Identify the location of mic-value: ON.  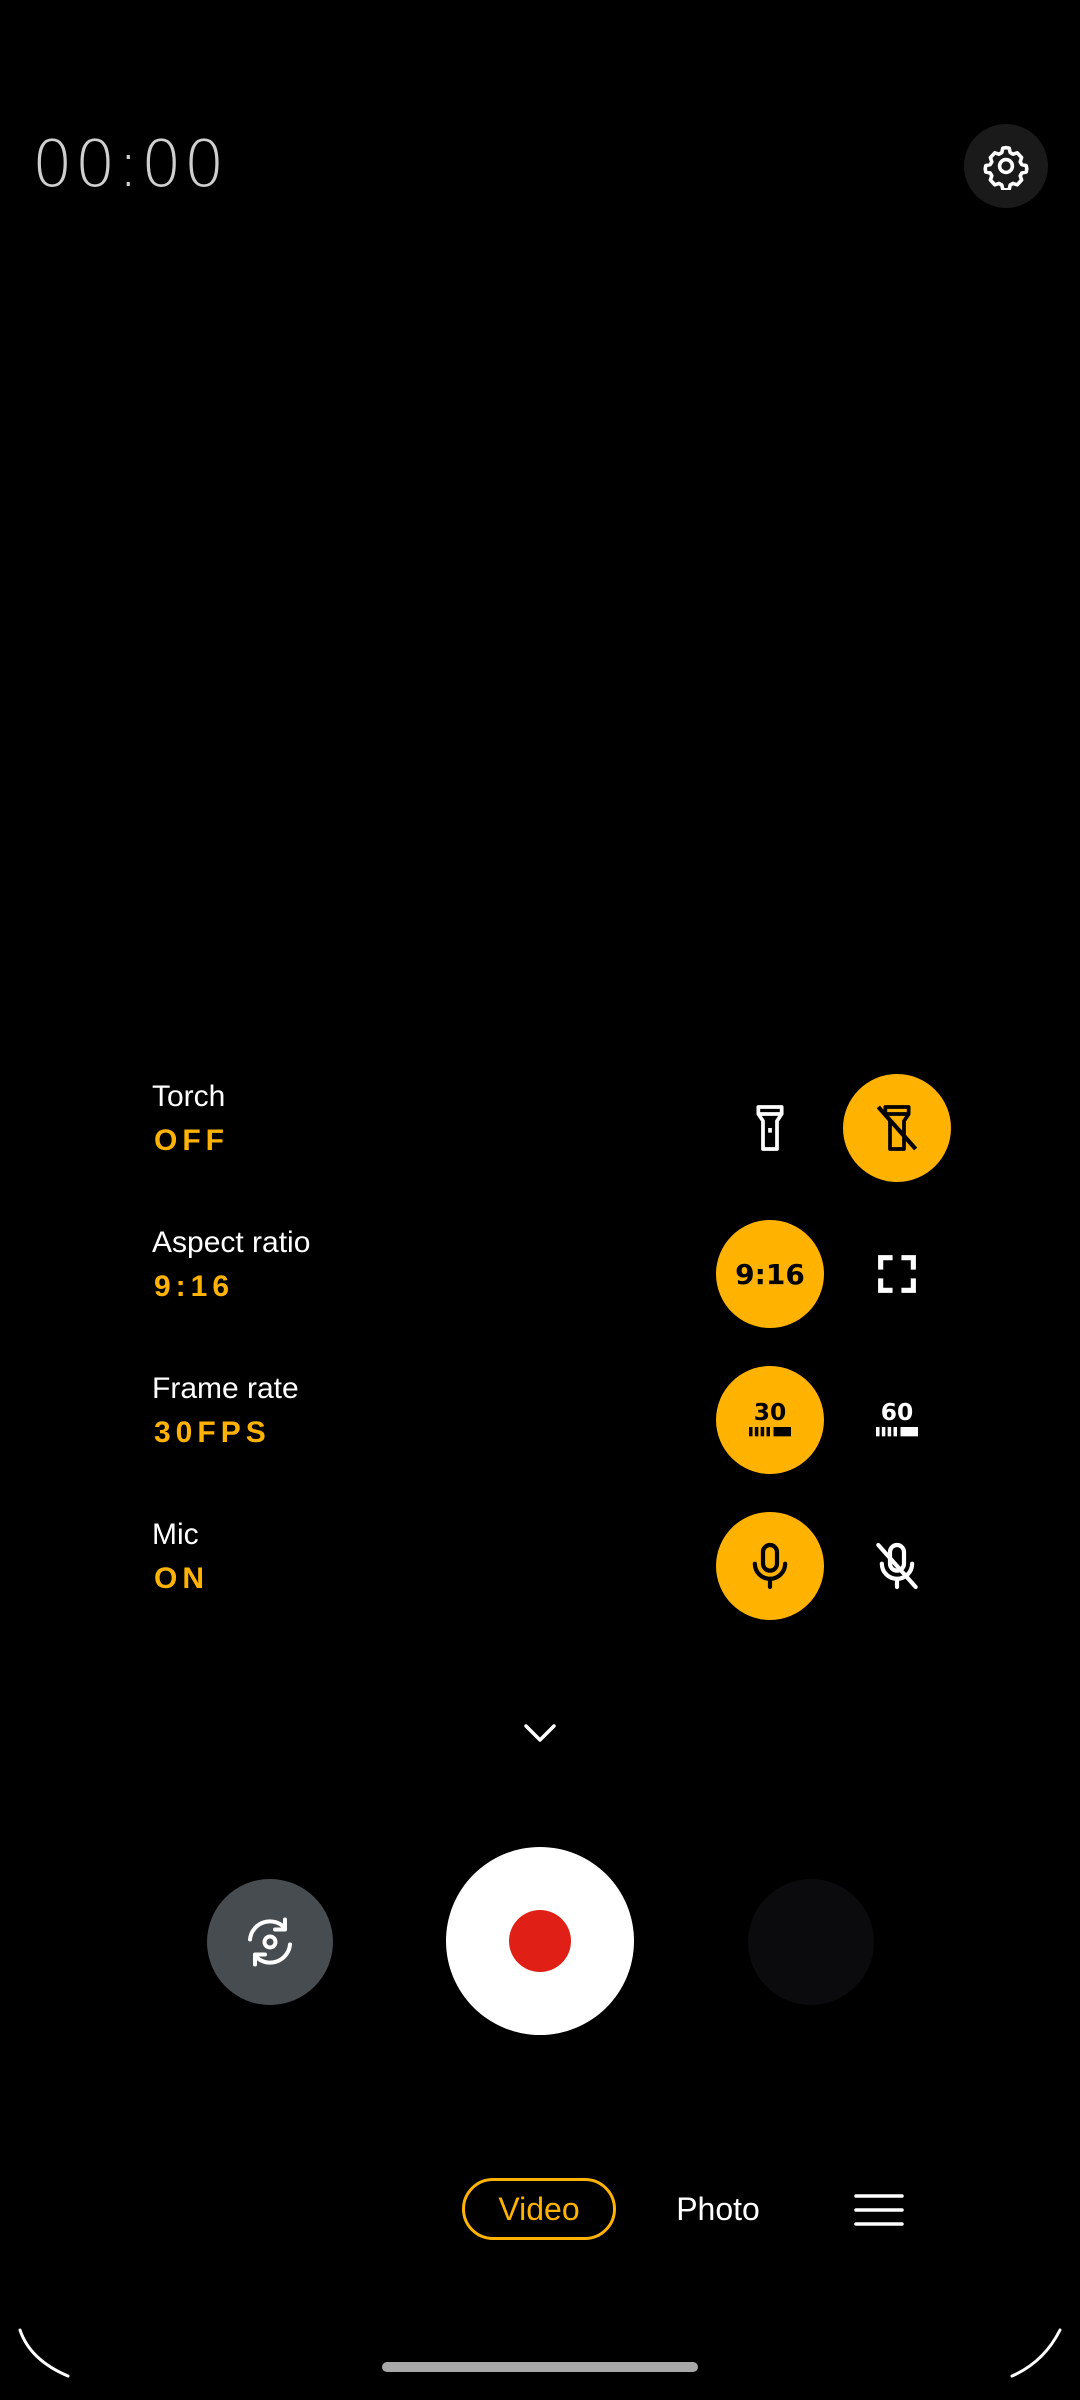
(181, 1578).